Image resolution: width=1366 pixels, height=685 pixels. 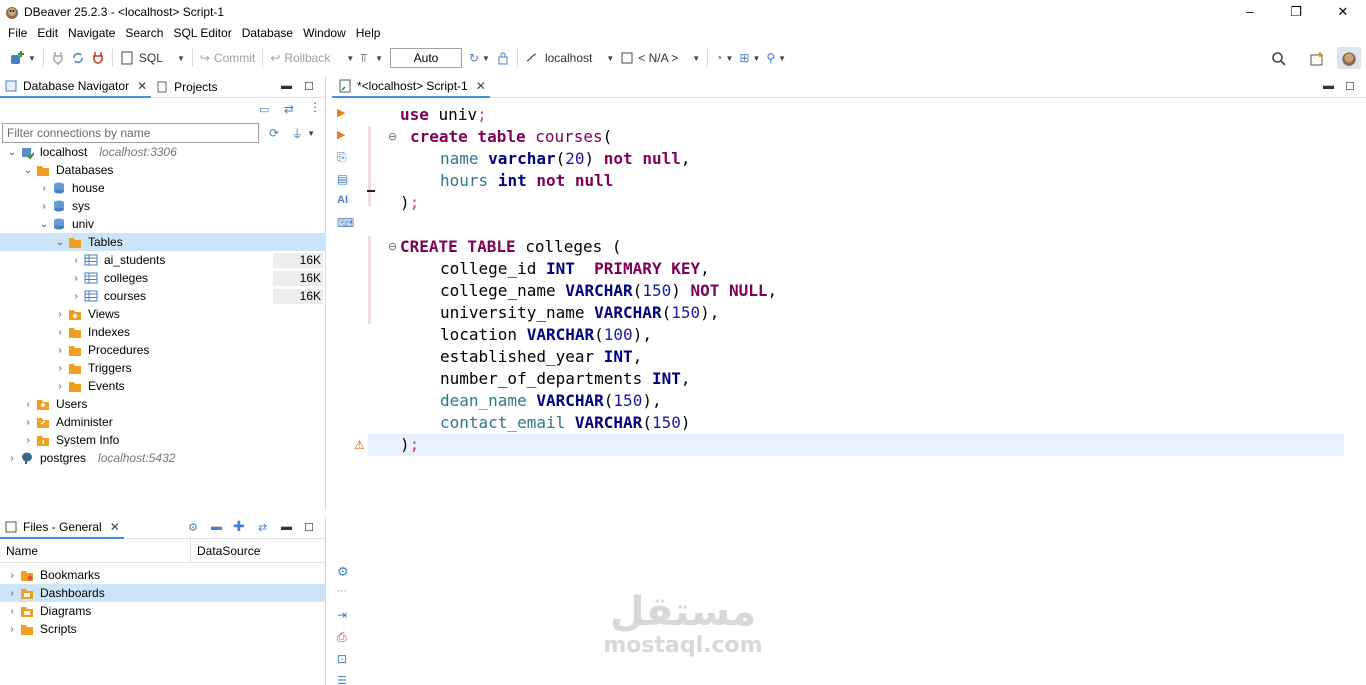 What do you see at coordinates (267, 33) in the screenshot?
I see `menu-database: Database` at bounding box center [267, 33].